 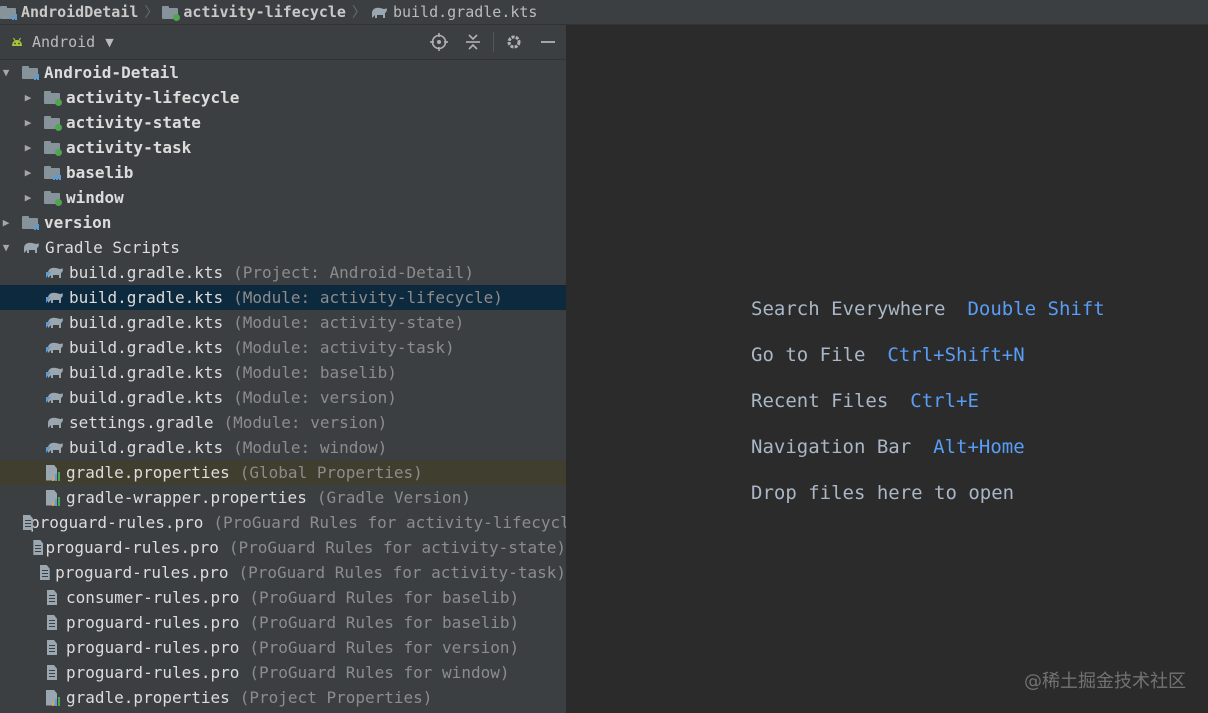 I want to click on breadcrumb-item-root: AndroidDetail, so click(x=69, y=12).